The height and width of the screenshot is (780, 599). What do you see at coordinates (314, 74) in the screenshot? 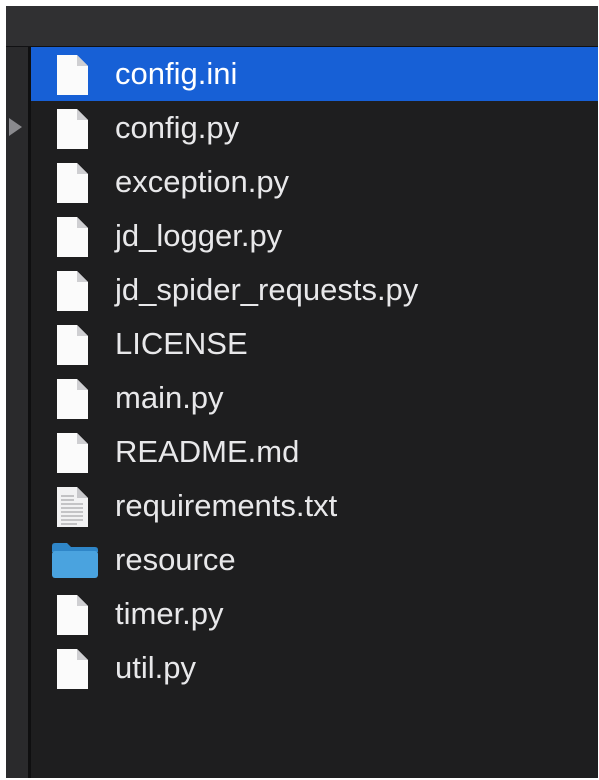
I see `file-row: config.ini` at bounding box center [314, 74].